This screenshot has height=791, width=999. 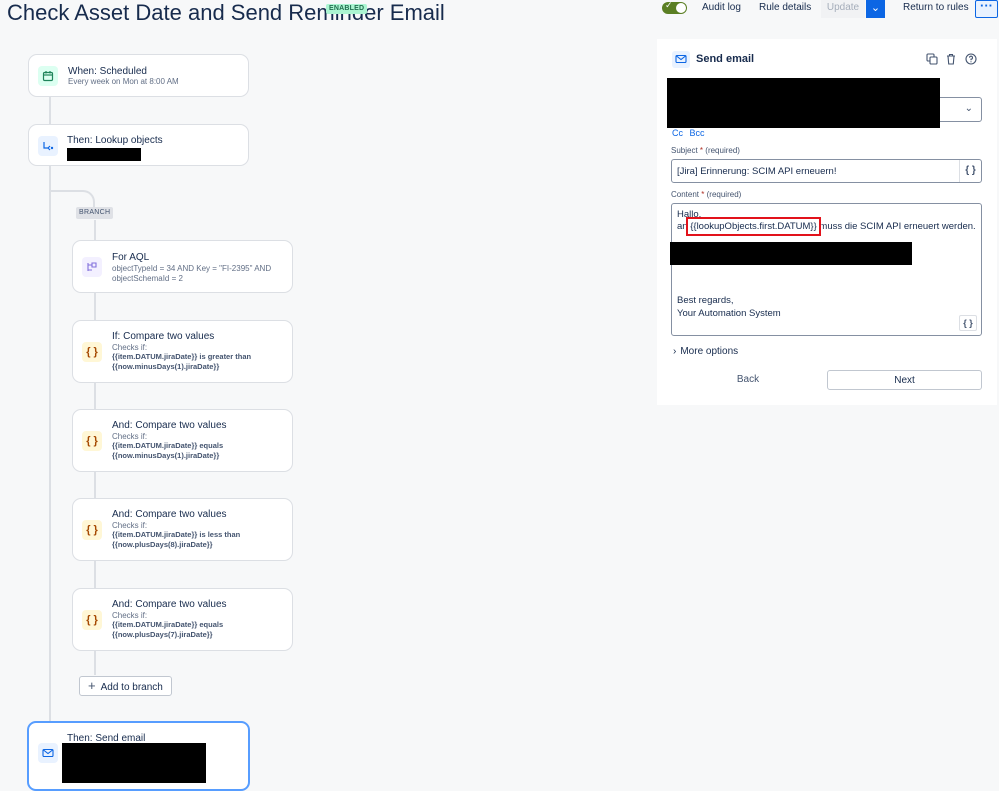 What do you see at coordinates (162, 544) in the screenshot?
I see `condition-expression-line2: {{now.plusDays(8).jiraDate}}` at bounding box center [162, 544].